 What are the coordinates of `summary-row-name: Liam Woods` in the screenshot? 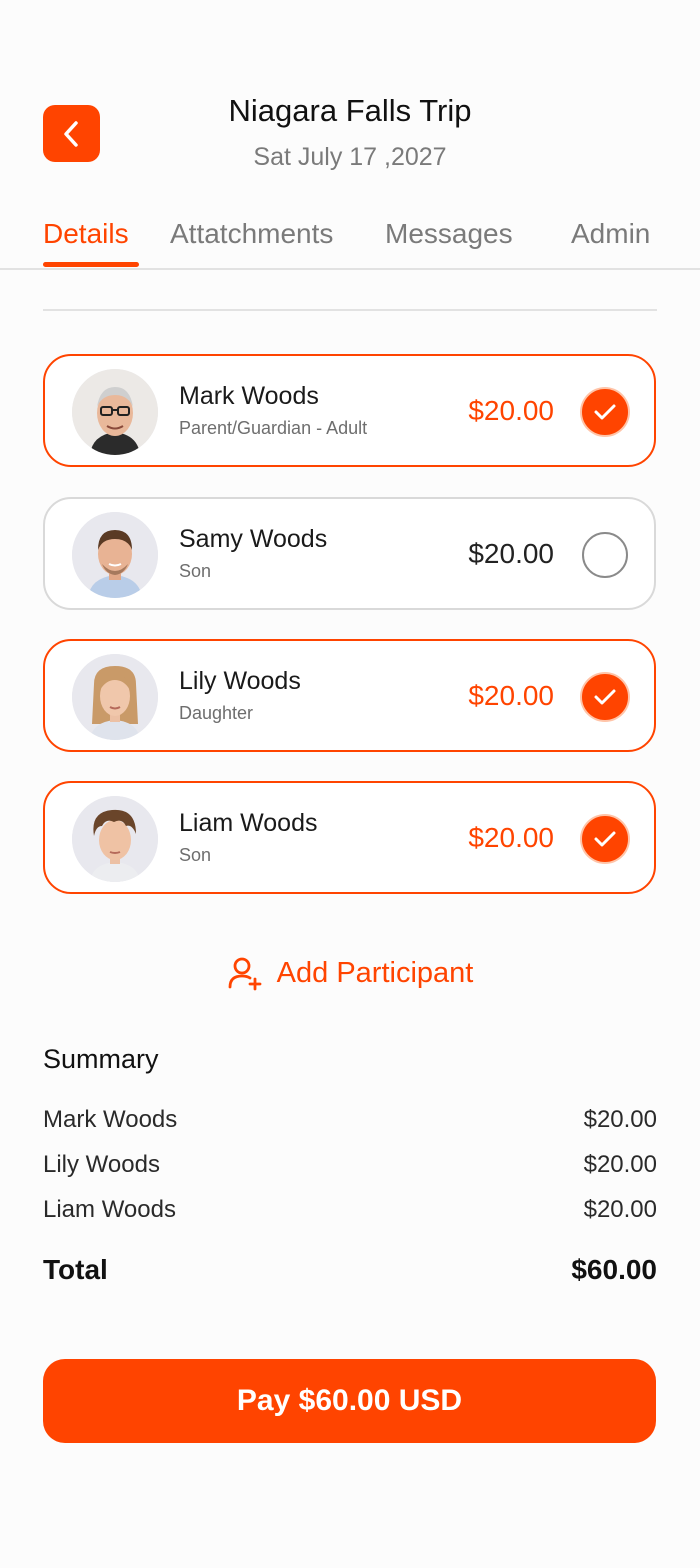 It's located at (109, 1209).